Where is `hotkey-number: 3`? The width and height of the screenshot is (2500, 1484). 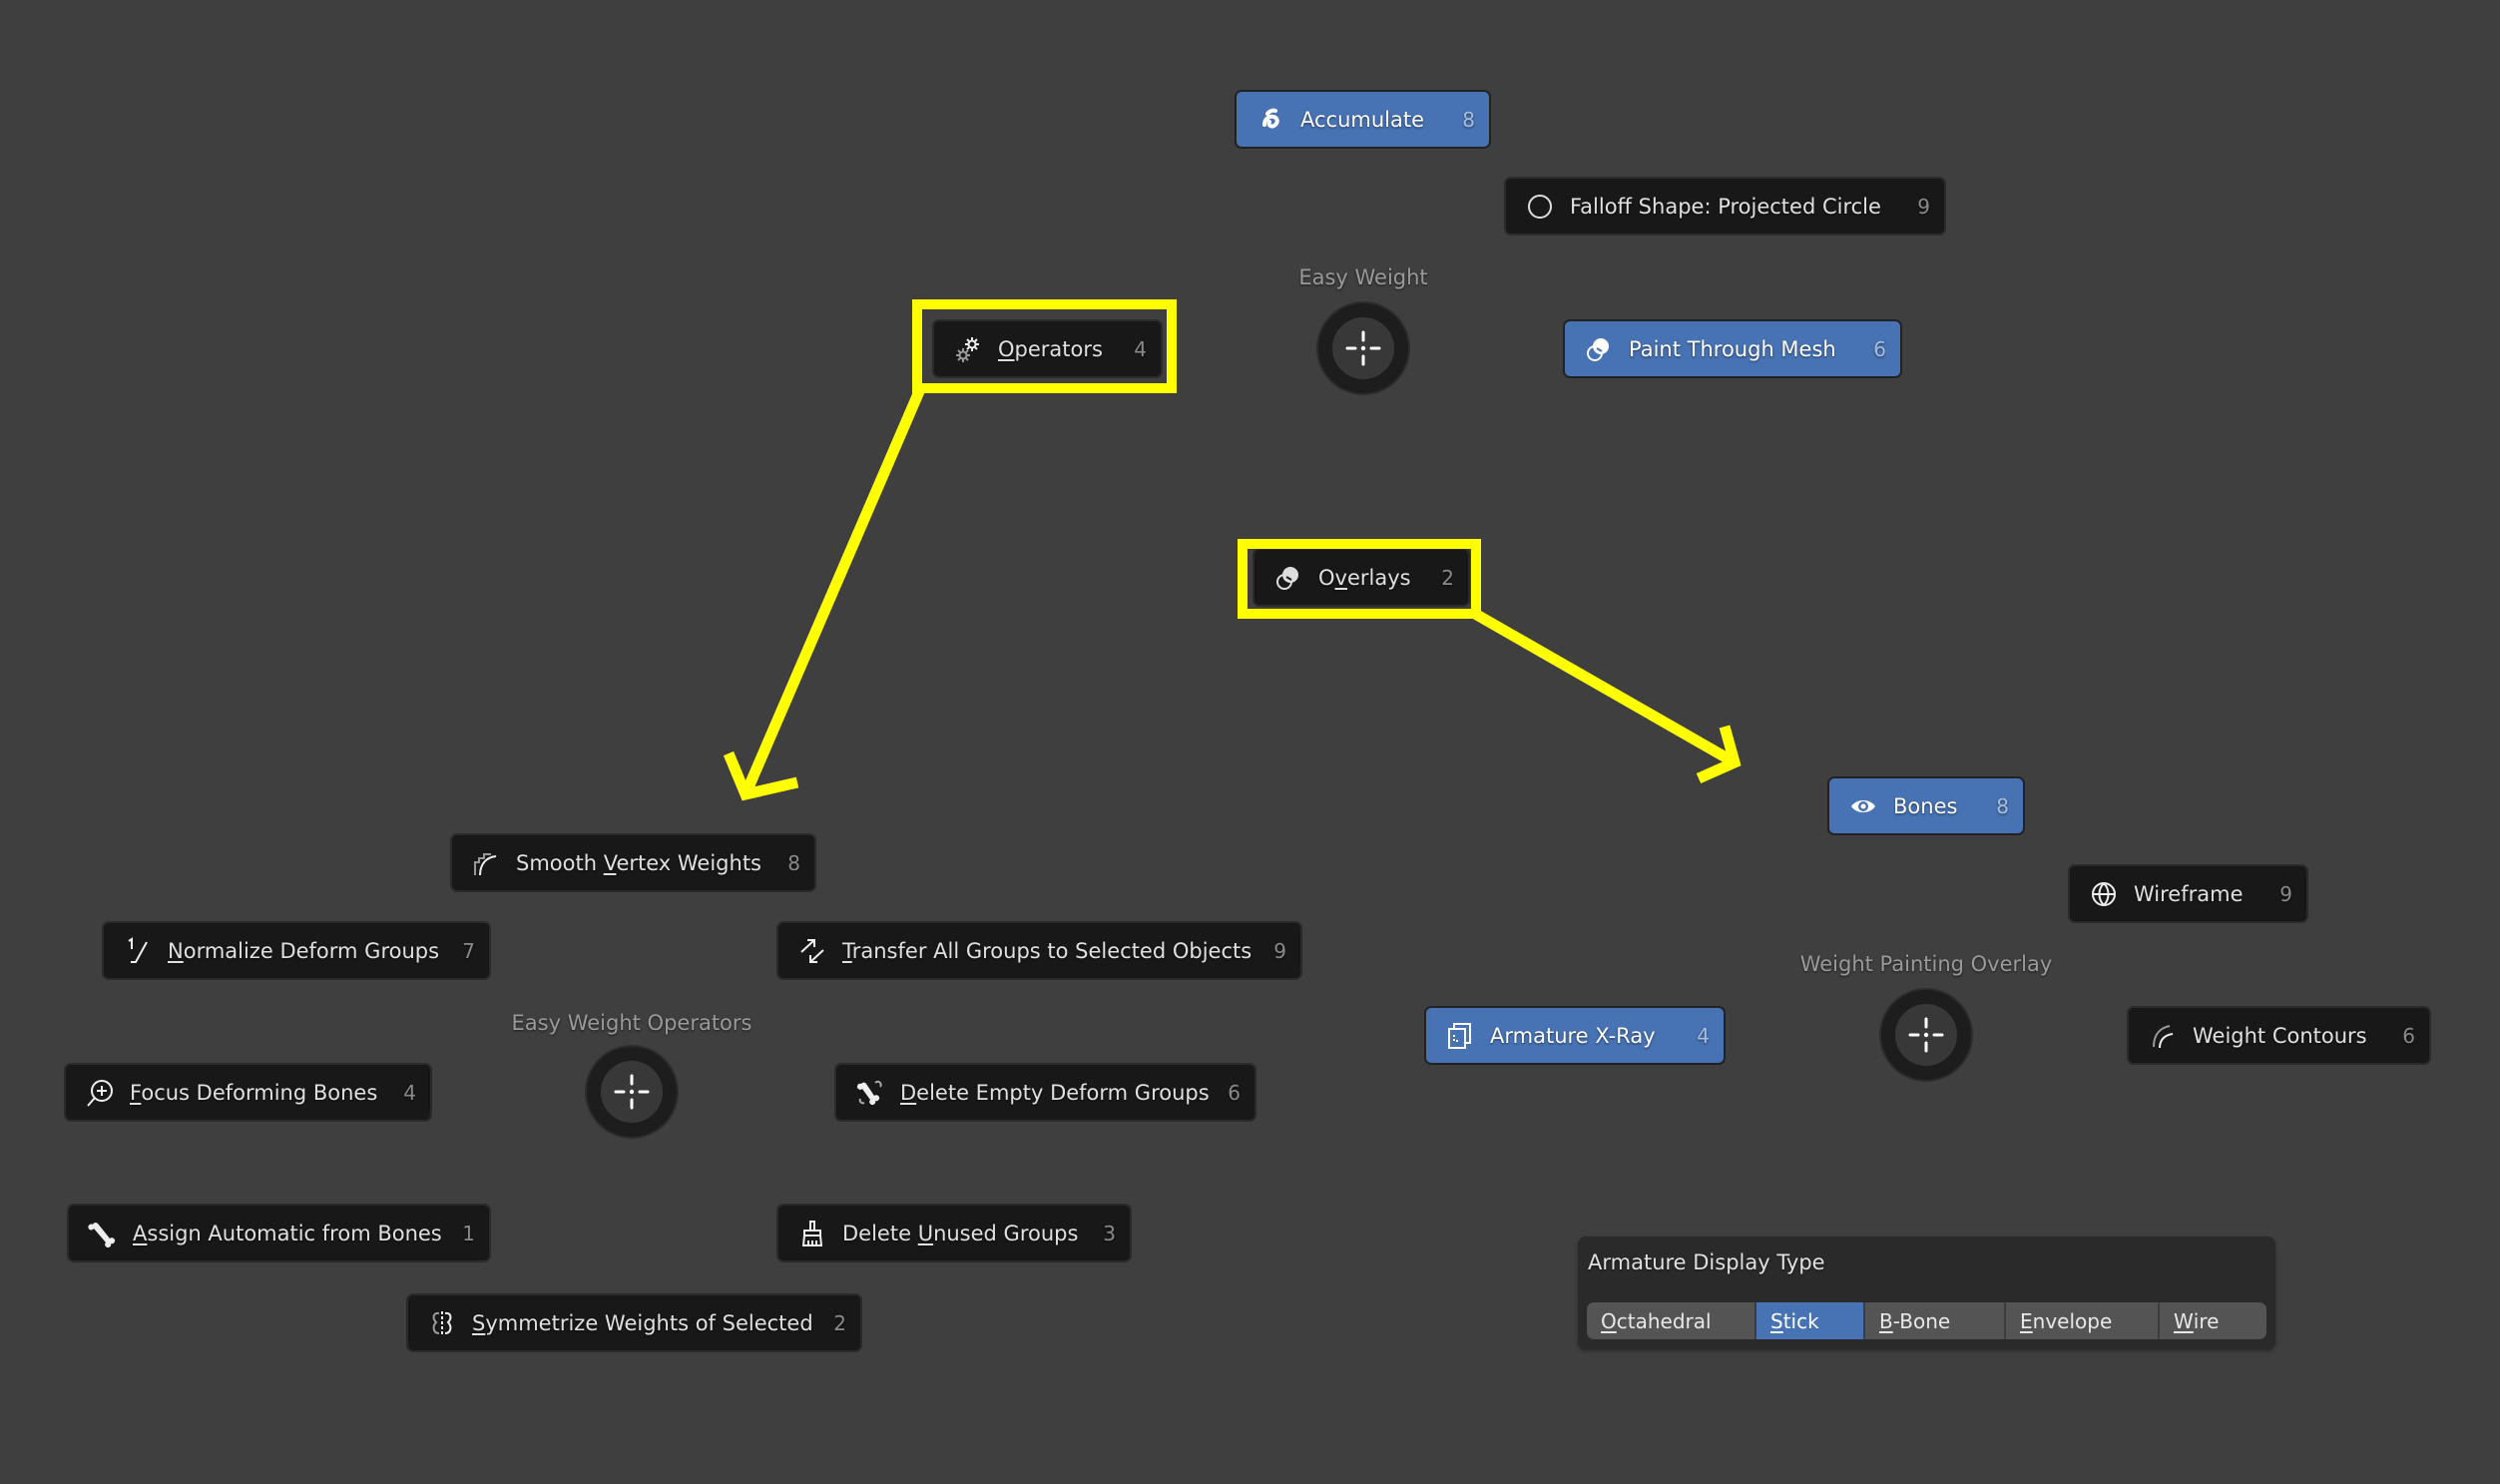
hotkey-number: 3 is located at coordinates (1109, 1233).